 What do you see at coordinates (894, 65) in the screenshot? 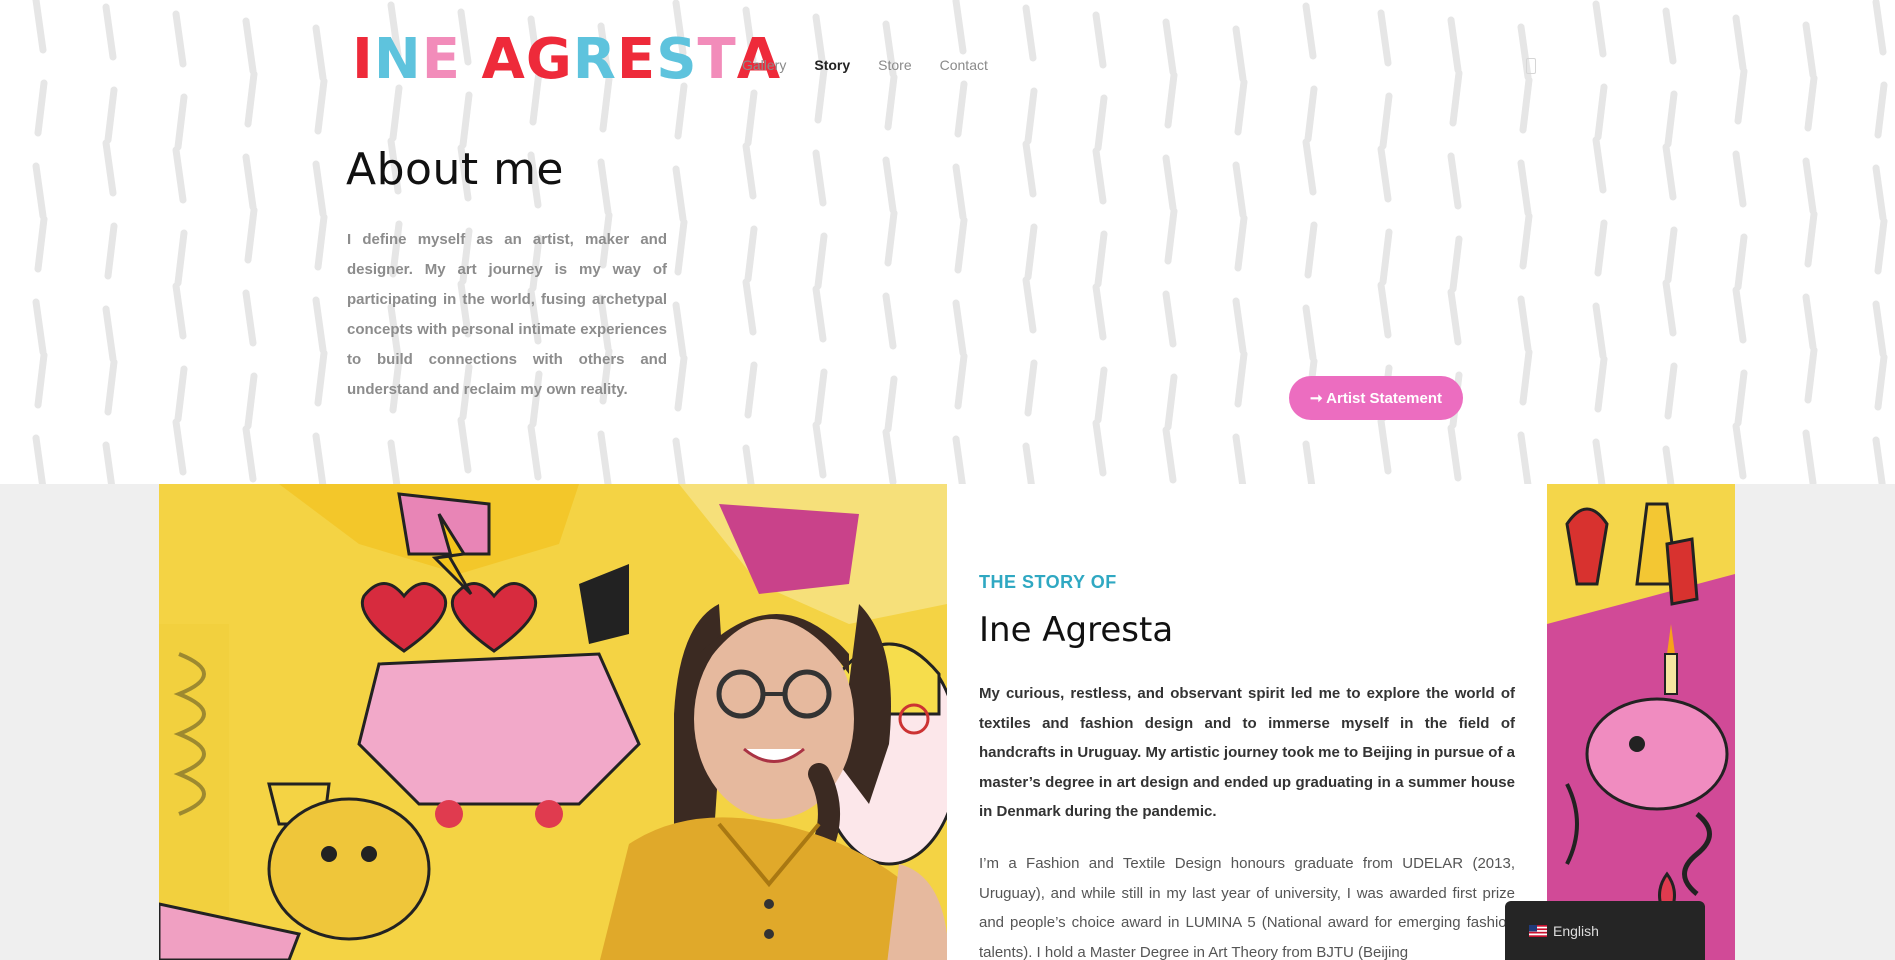
I see `nav-store: Store` at bounding box center [894, 65].